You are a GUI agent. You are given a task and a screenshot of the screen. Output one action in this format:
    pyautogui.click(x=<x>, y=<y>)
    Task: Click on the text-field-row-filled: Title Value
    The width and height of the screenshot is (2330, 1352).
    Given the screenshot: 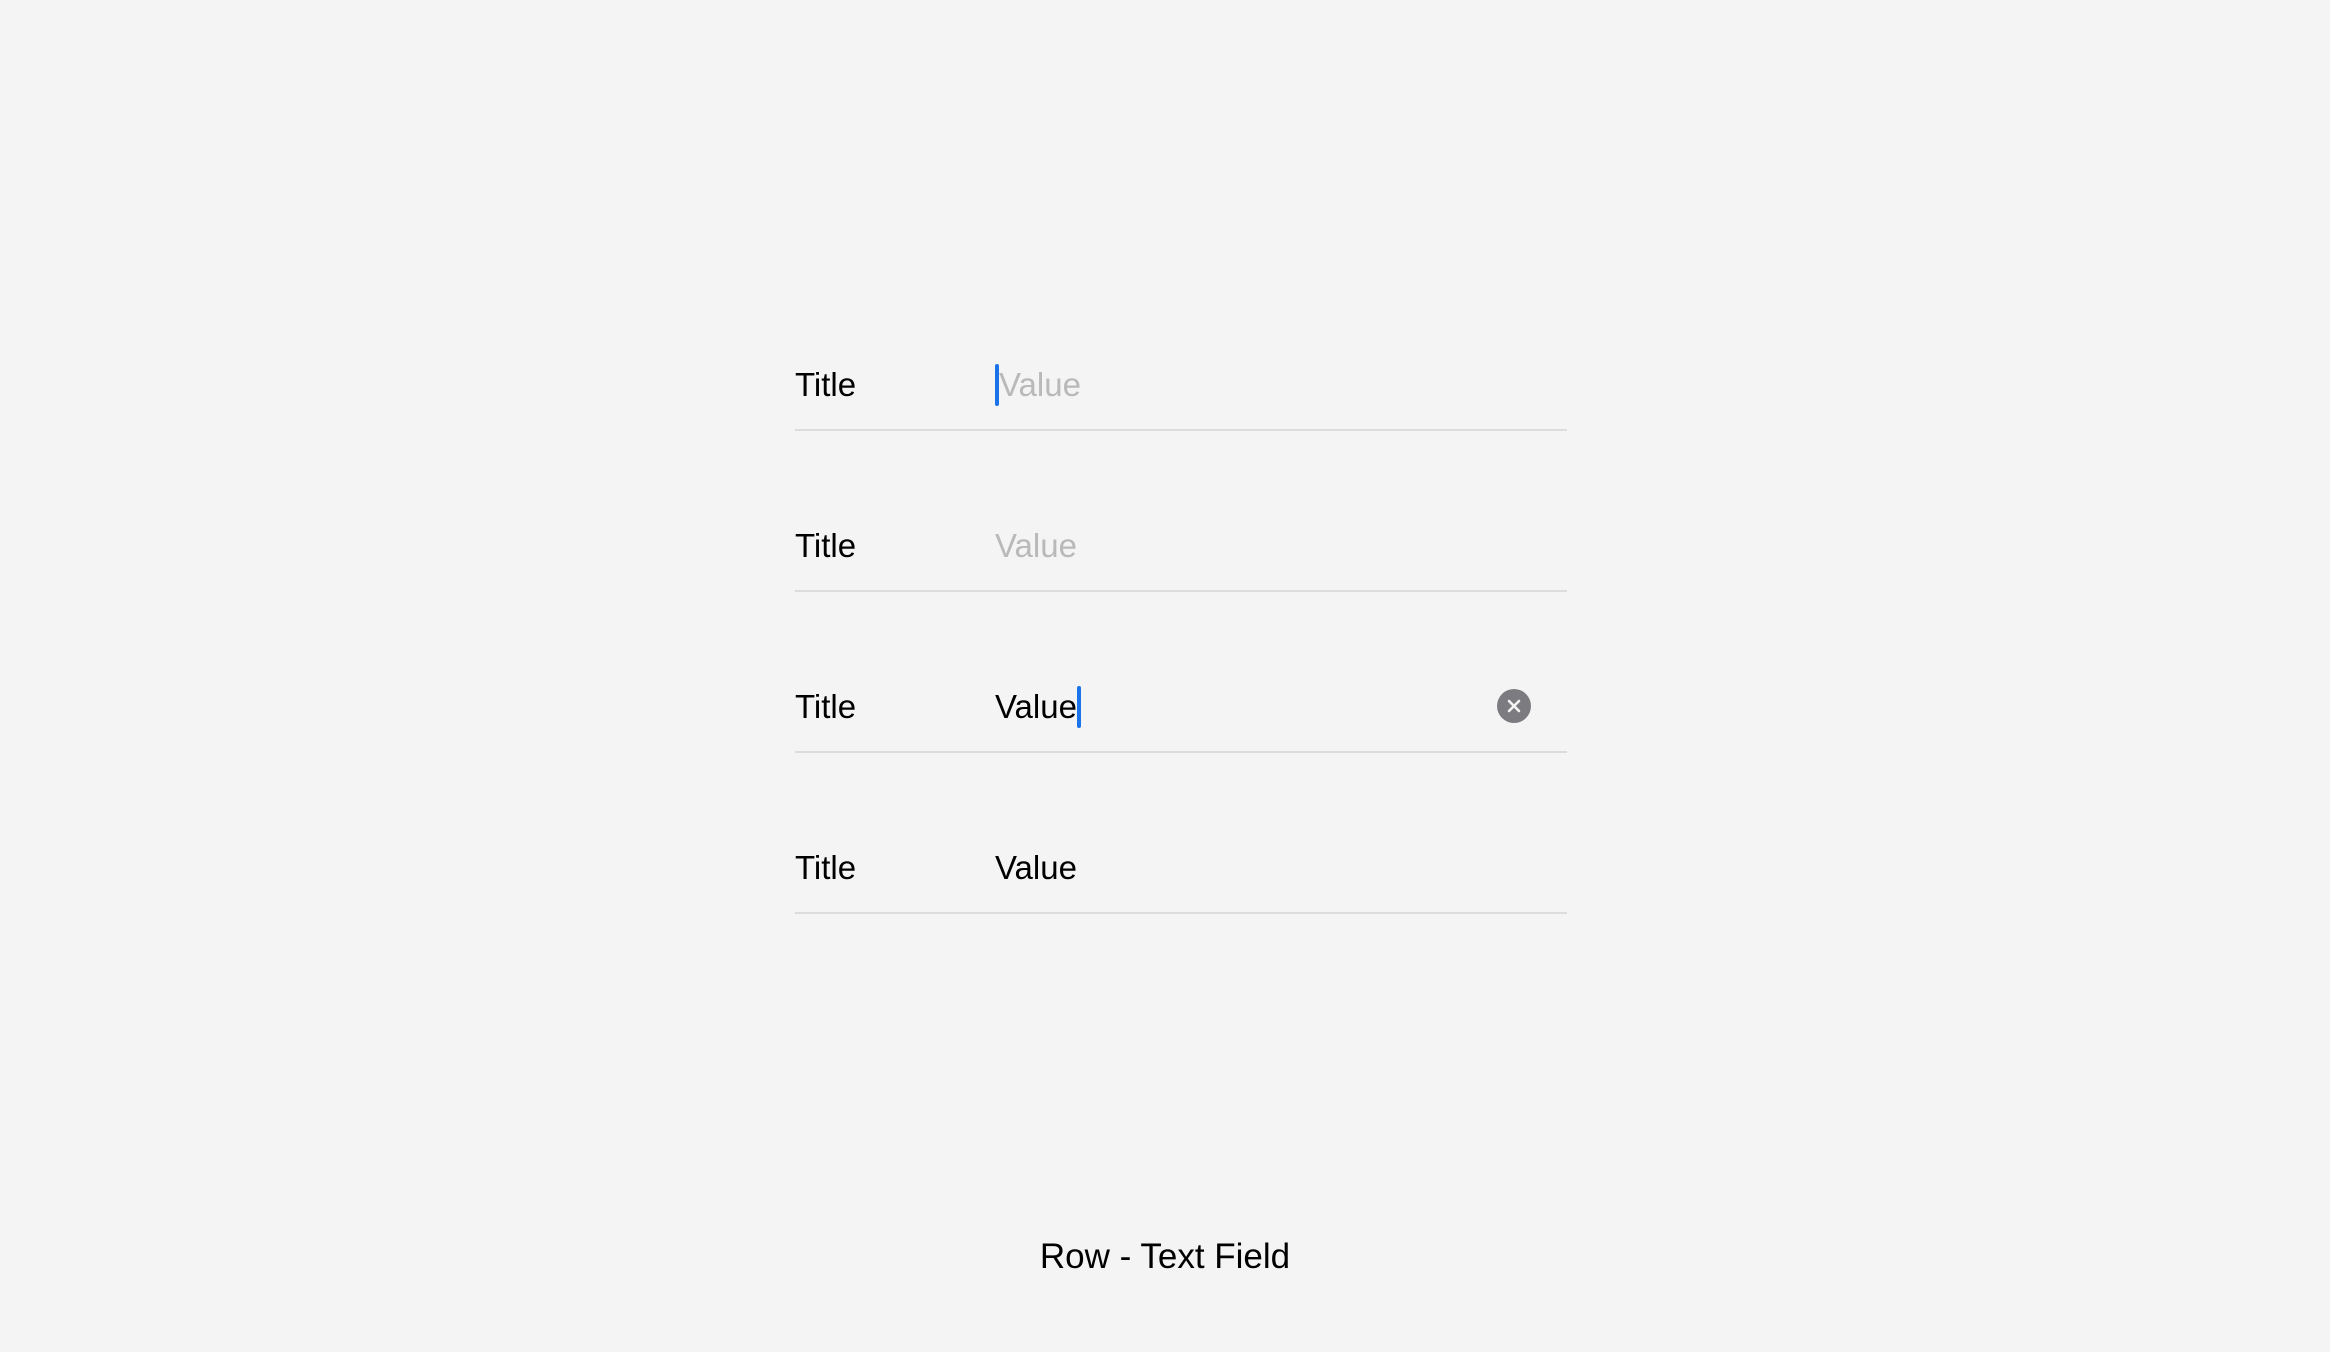 What is the action you would take?
    pyautogui.click(x=1181, y=859)
    